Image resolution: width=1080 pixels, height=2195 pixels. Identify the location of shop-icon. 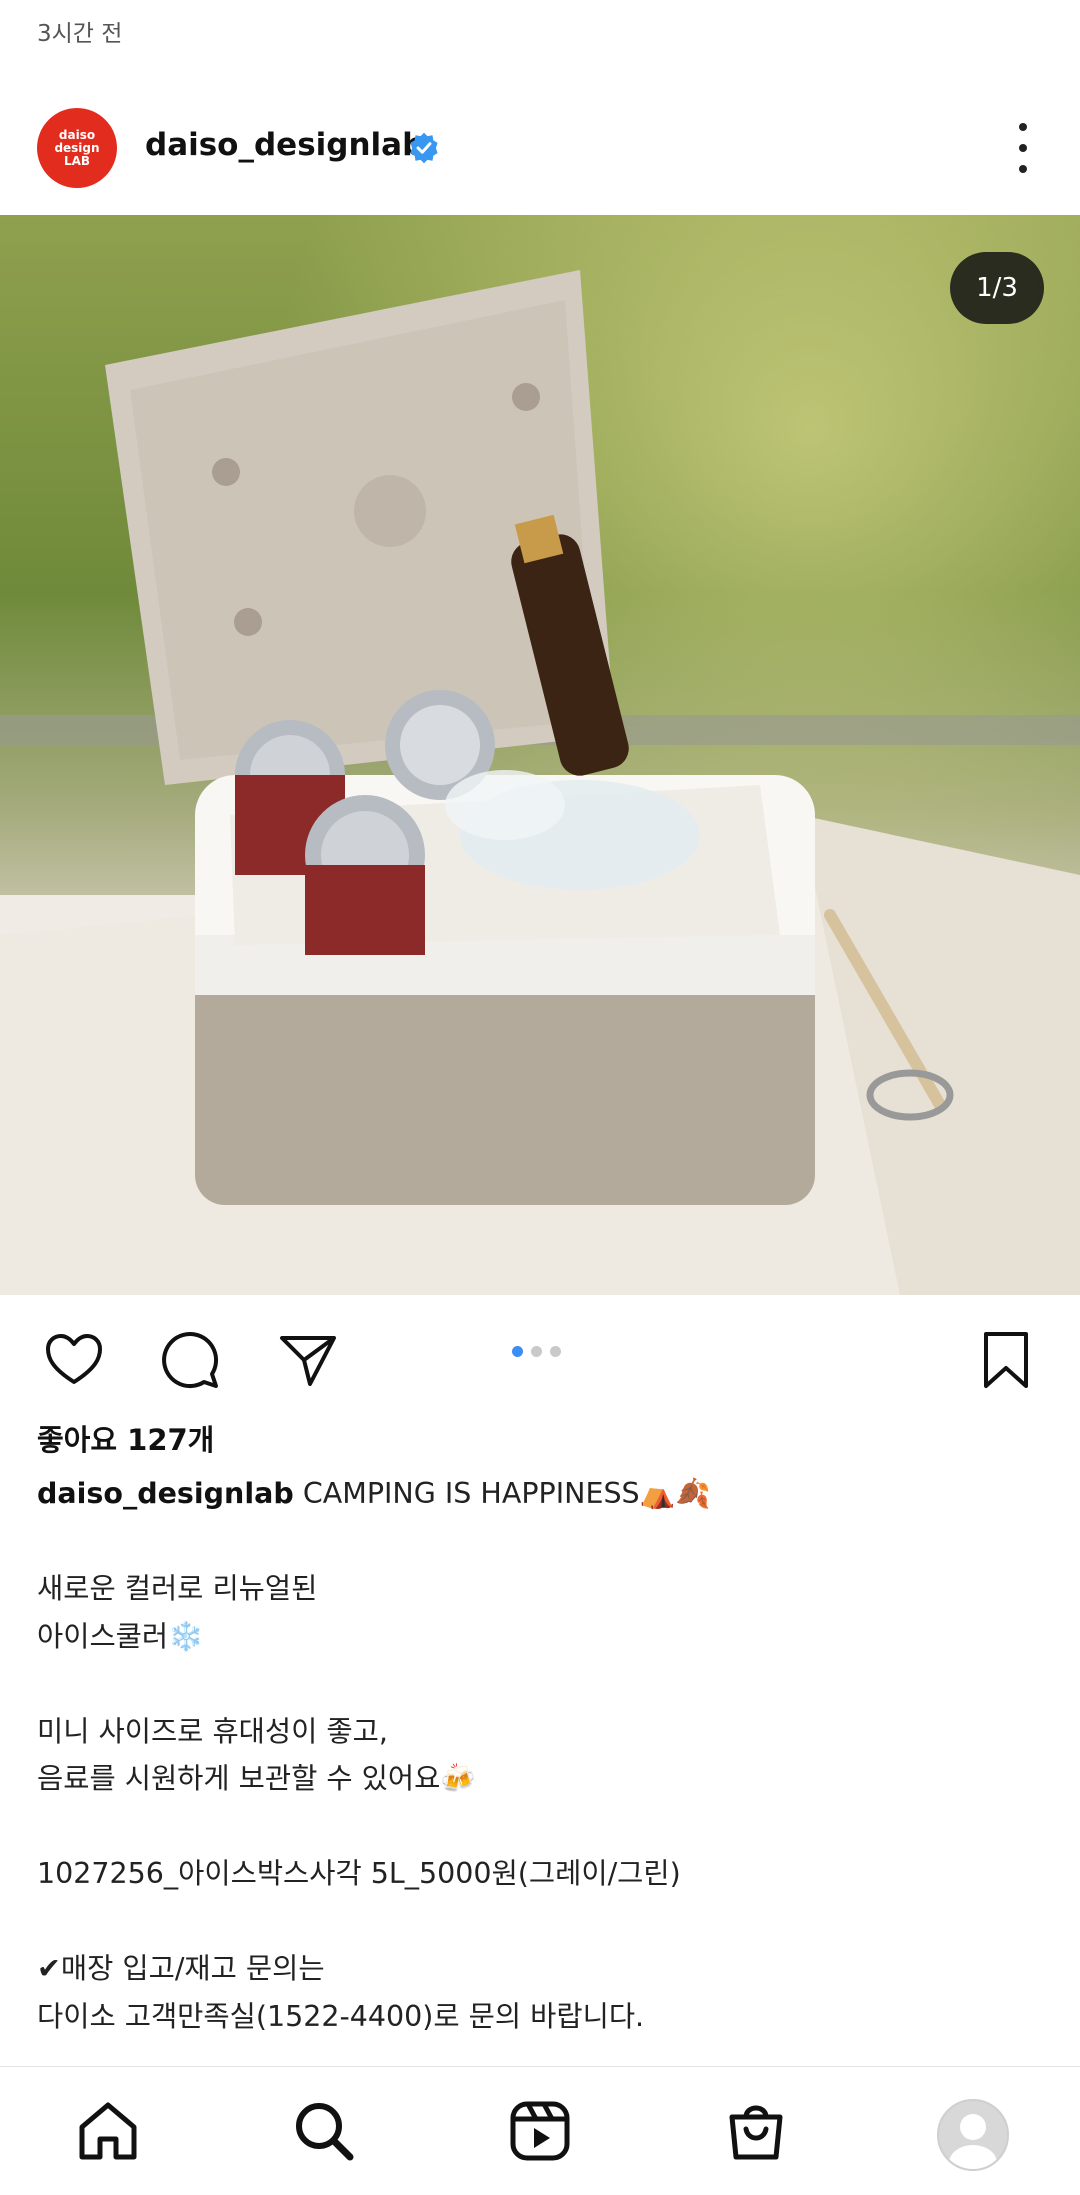
(756, 2131).